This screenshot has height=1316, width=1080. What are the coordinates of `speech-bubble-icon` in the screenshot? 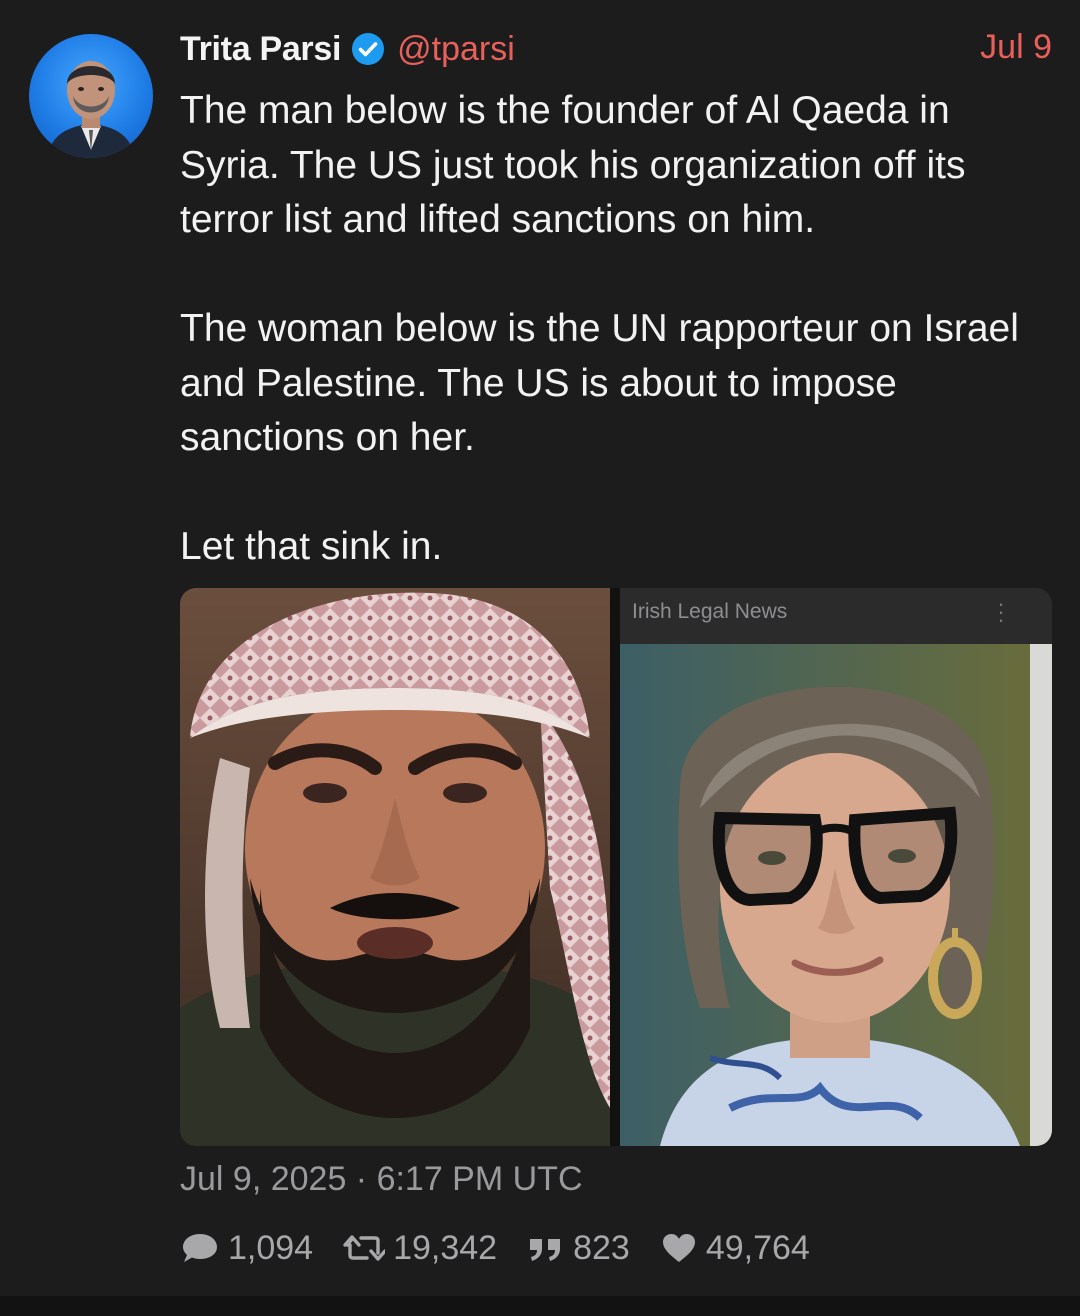 It's located at (200, 1248).